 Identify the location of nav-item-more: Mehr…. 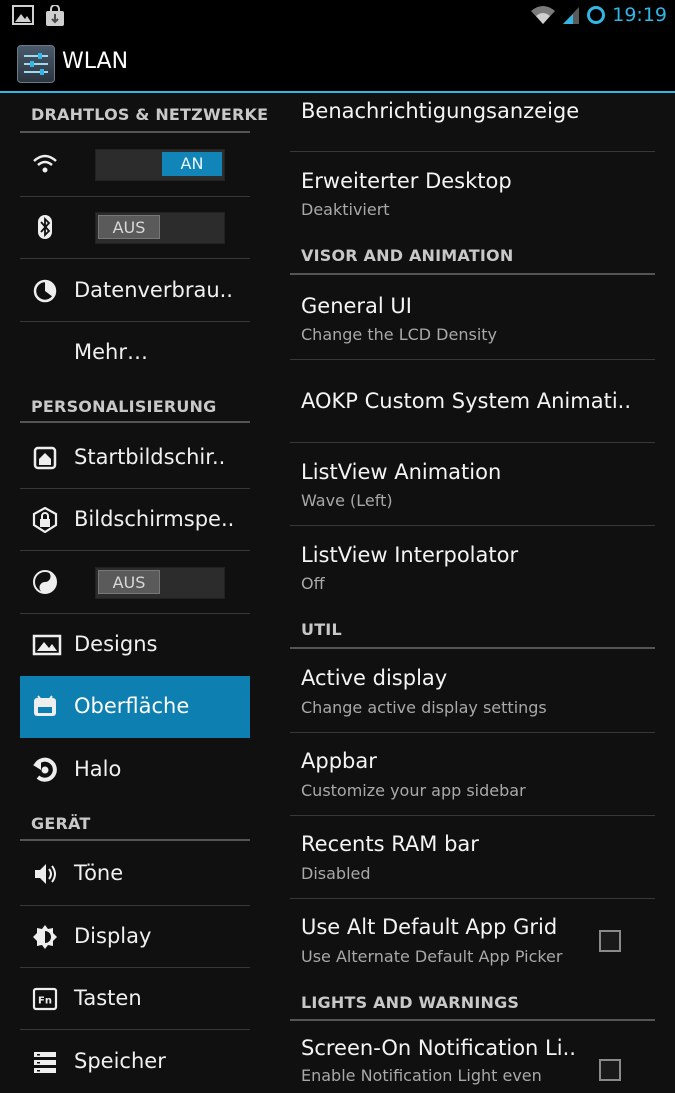
(135, 353).